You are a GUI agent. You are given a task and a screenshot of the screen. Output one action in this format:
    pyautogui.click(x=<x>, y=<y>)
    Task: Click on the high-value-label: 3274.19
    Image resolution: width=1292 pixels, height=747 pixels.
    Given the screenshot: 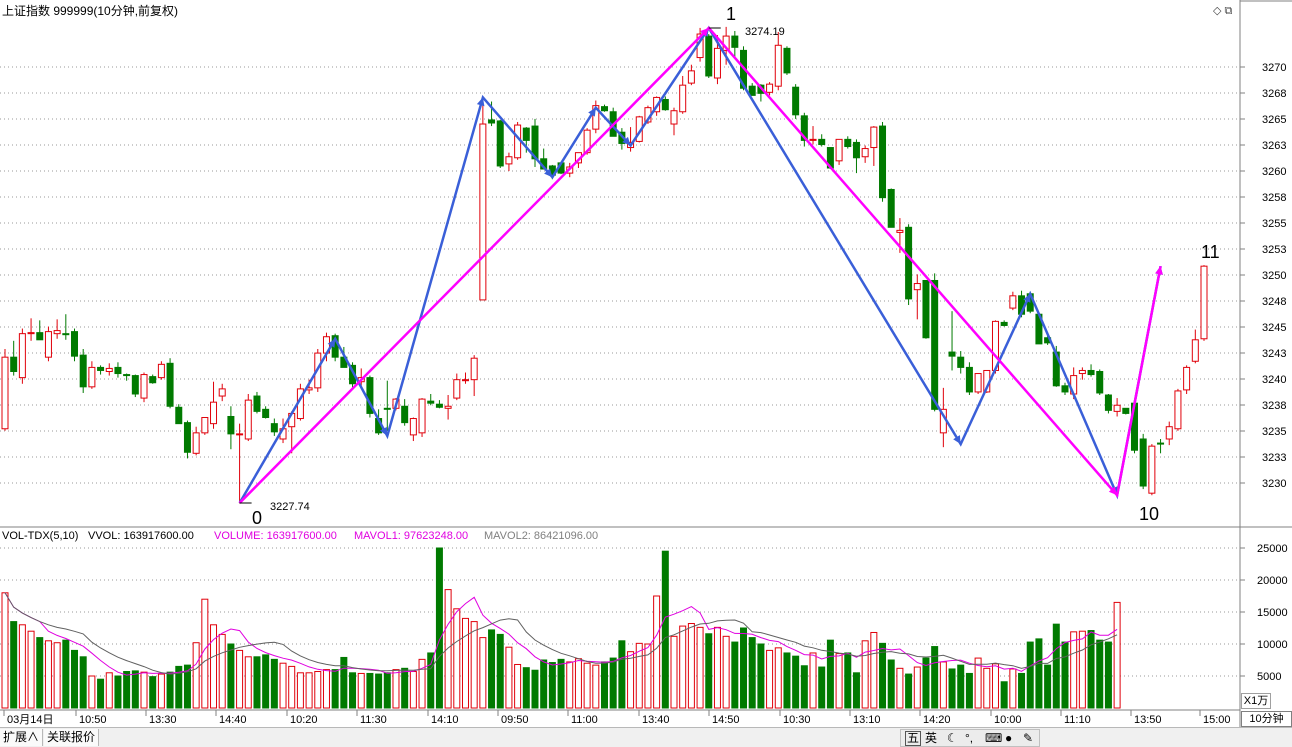 What is the action you would take?
    pyautogui.click(x=765, y=32)
    